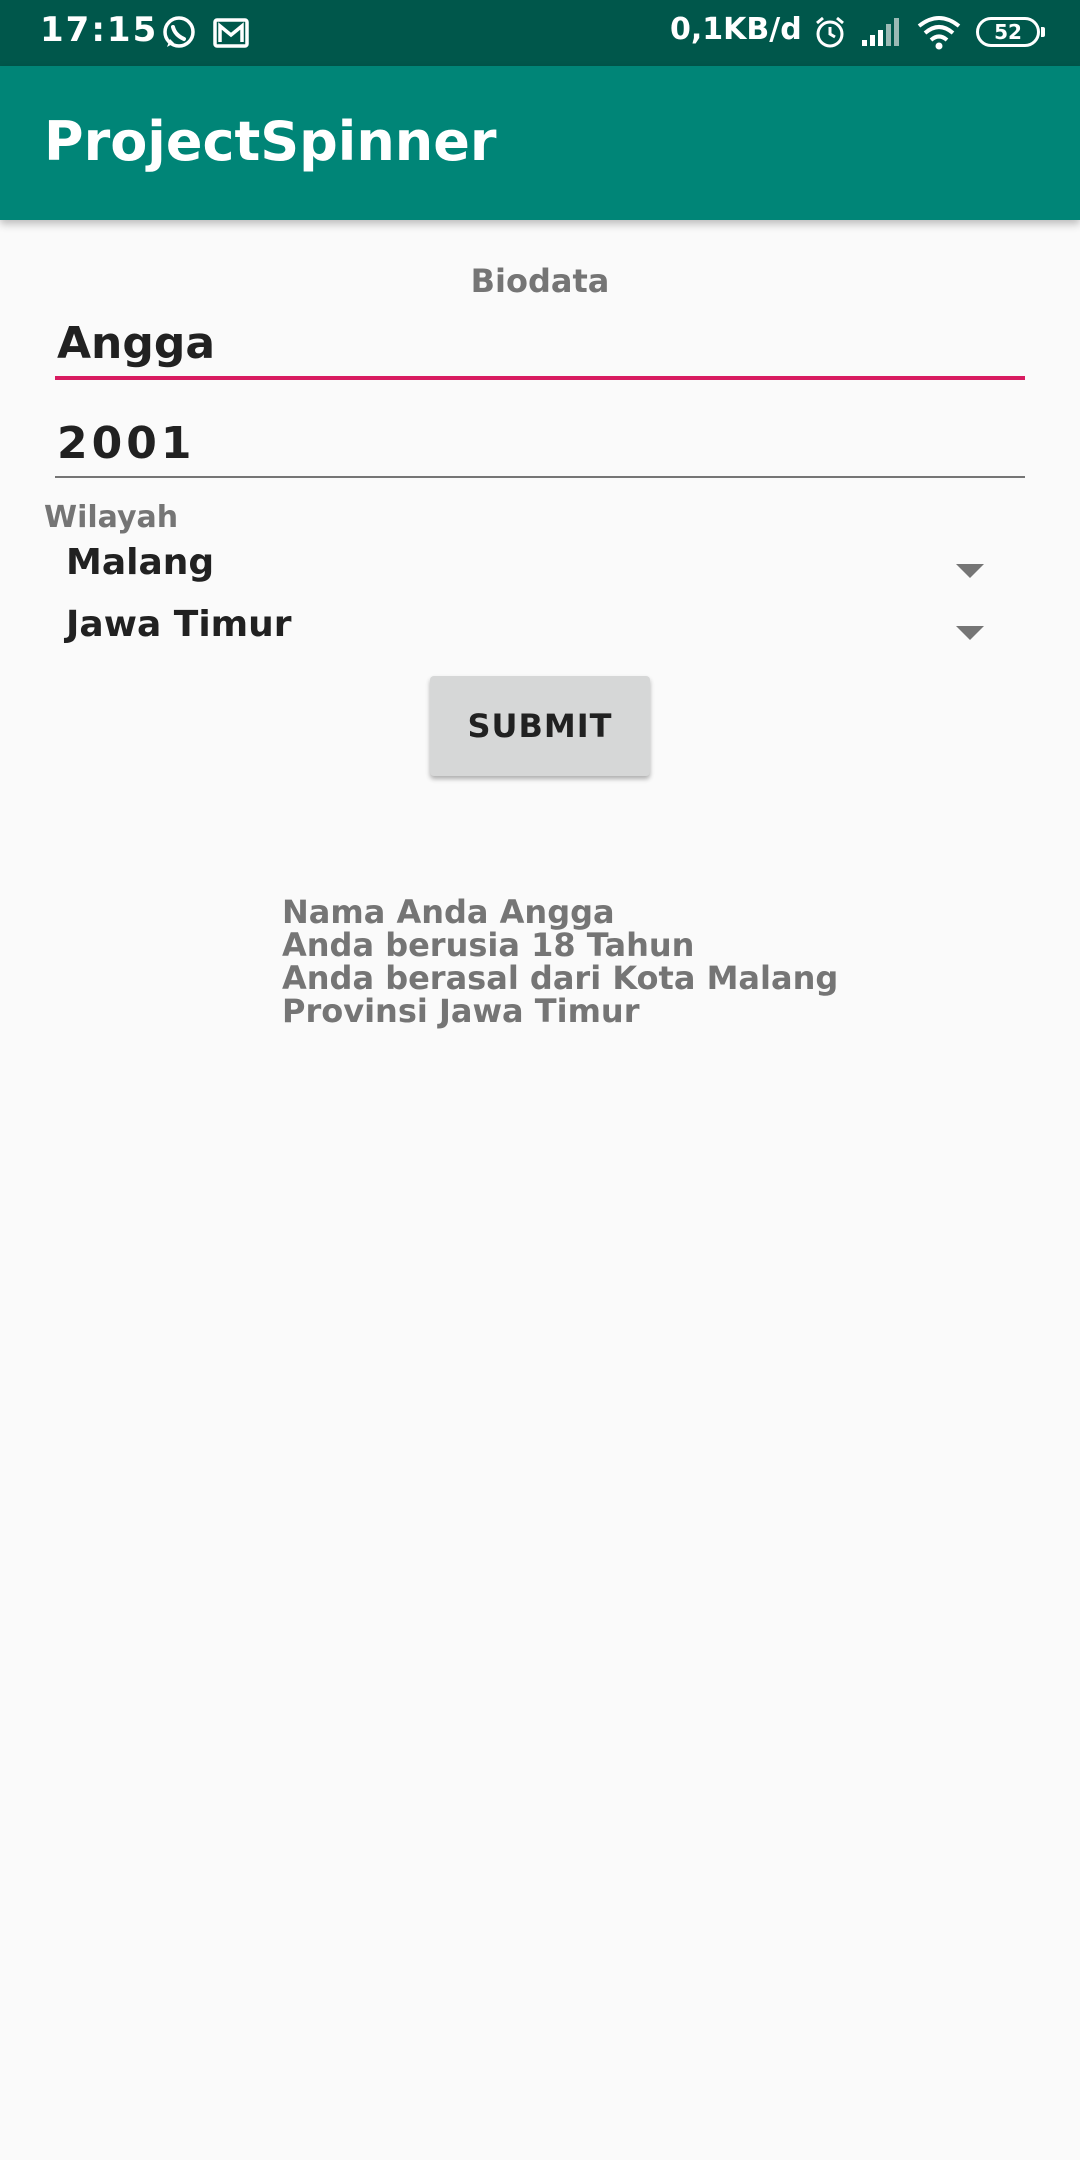  What do you see at coordinates (540, 33) in the screenshot?
I see `status-bar: 17:15 0,1KB/d 52` at bounding box center [540, 33].